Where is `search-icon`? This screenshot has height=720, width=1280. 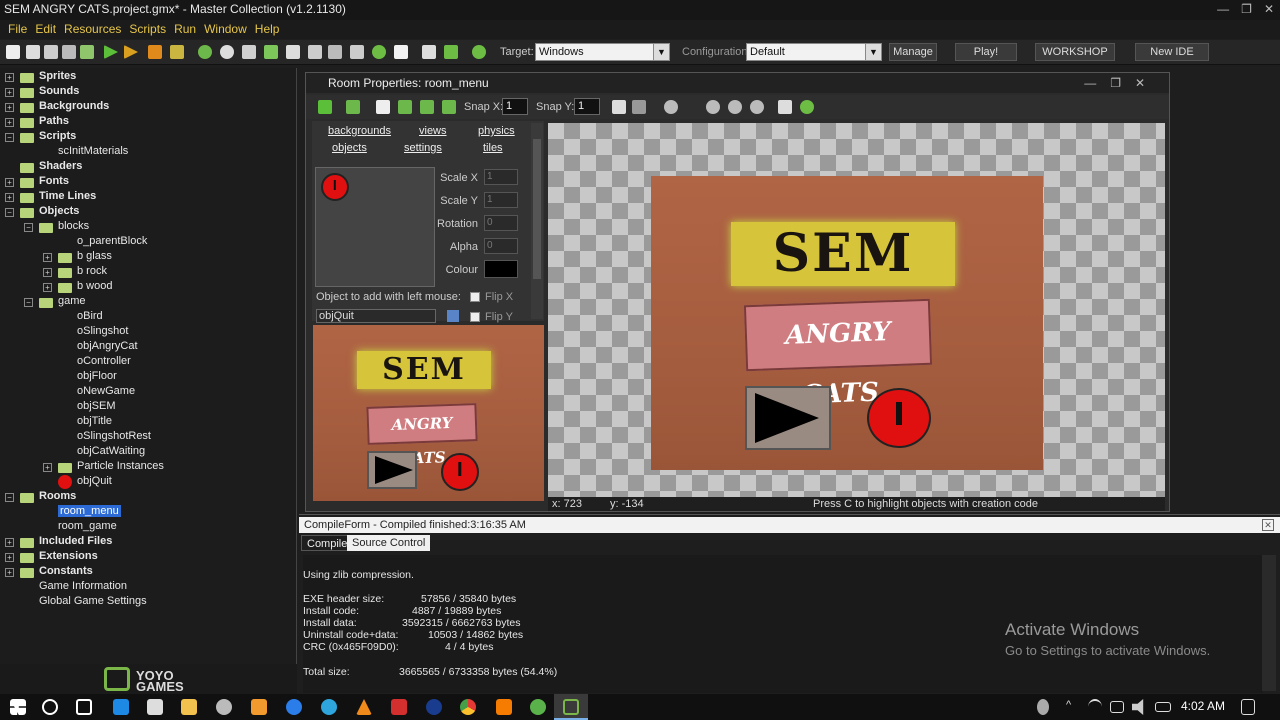
search-icon is located at coordinates (50, 707).